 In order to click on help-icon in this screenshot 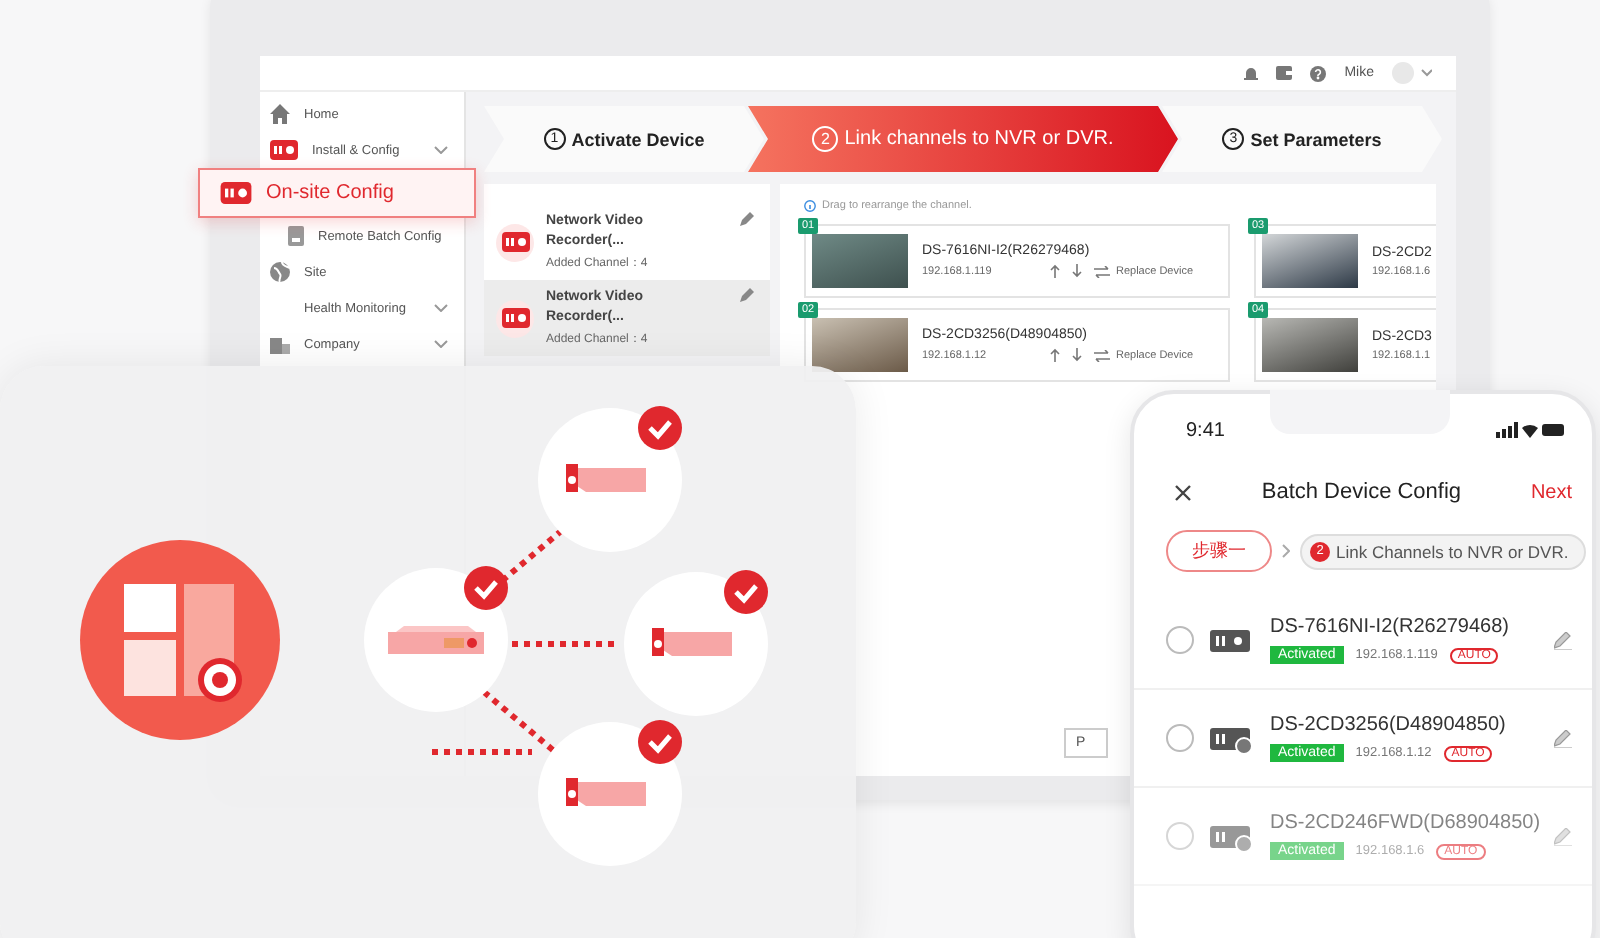, I will do `click(1318, 73)`.